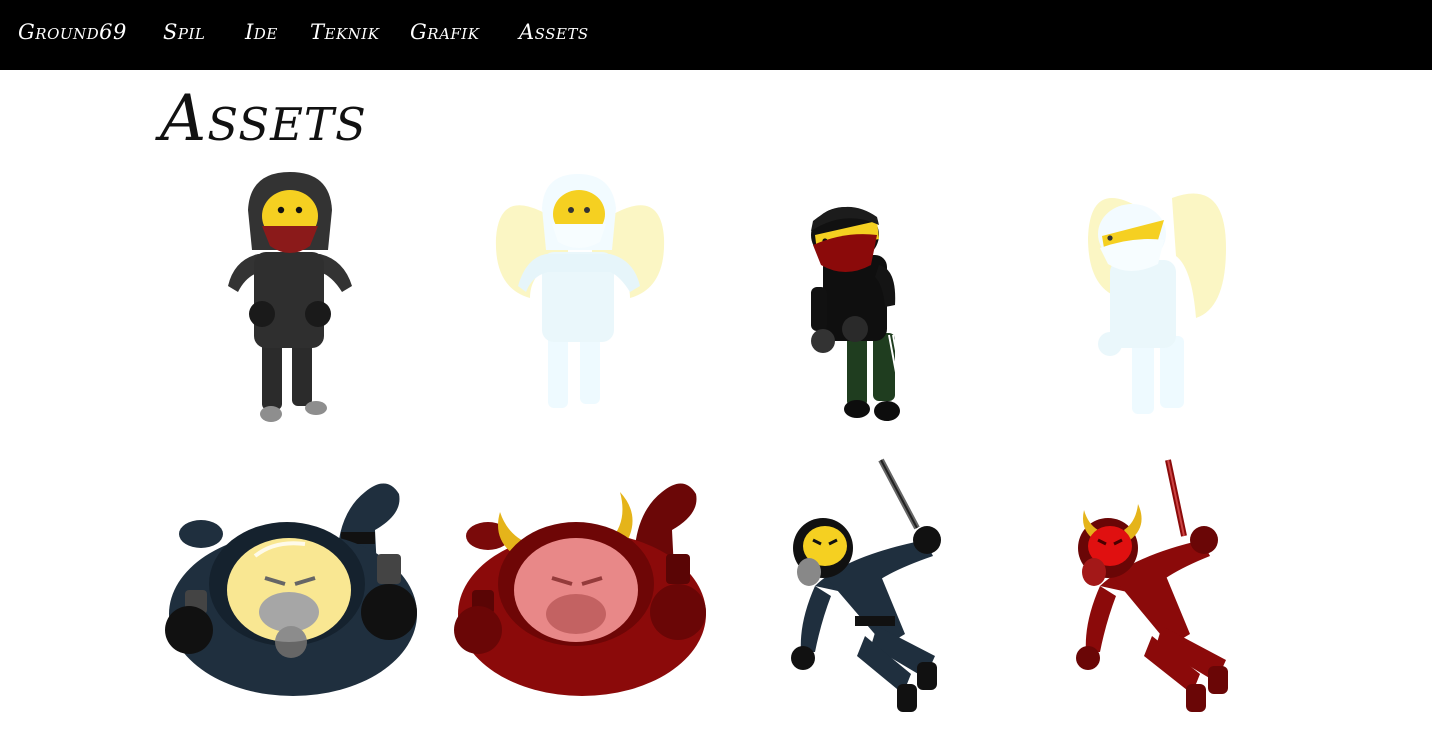  I want to click on nav-brand-link: Ground69, so click(72, 32).